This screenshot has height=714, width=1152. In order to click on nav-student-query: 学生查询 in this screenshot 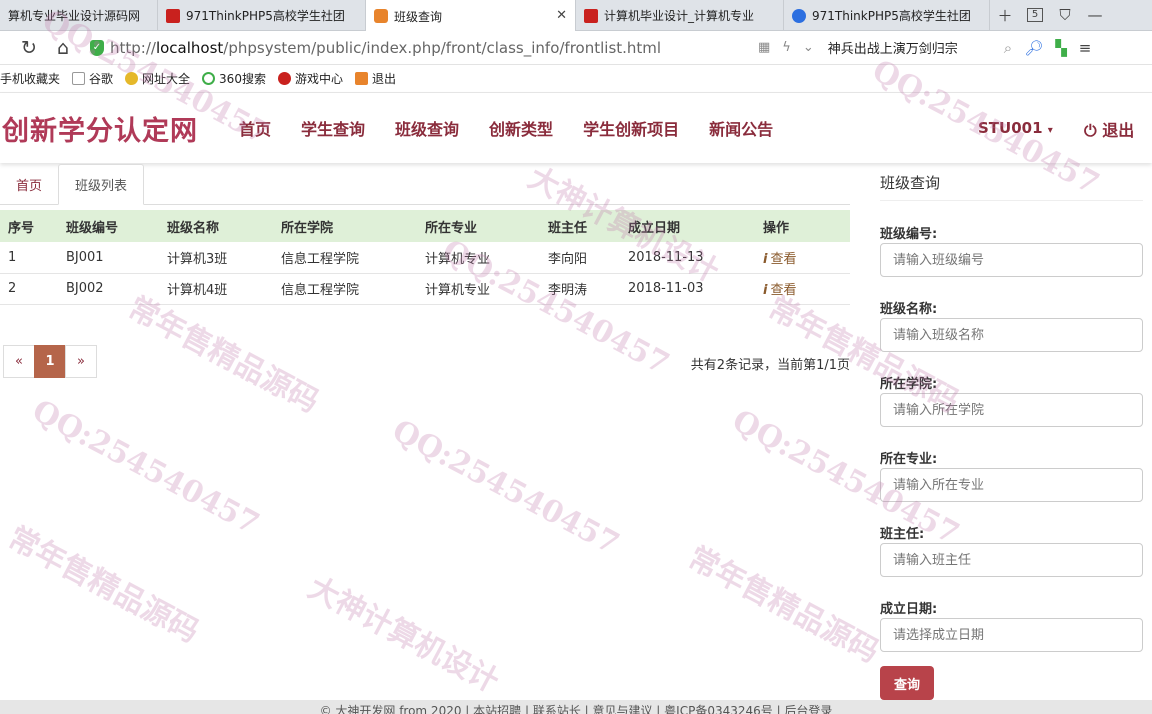, I will do `click(333, 128)`.